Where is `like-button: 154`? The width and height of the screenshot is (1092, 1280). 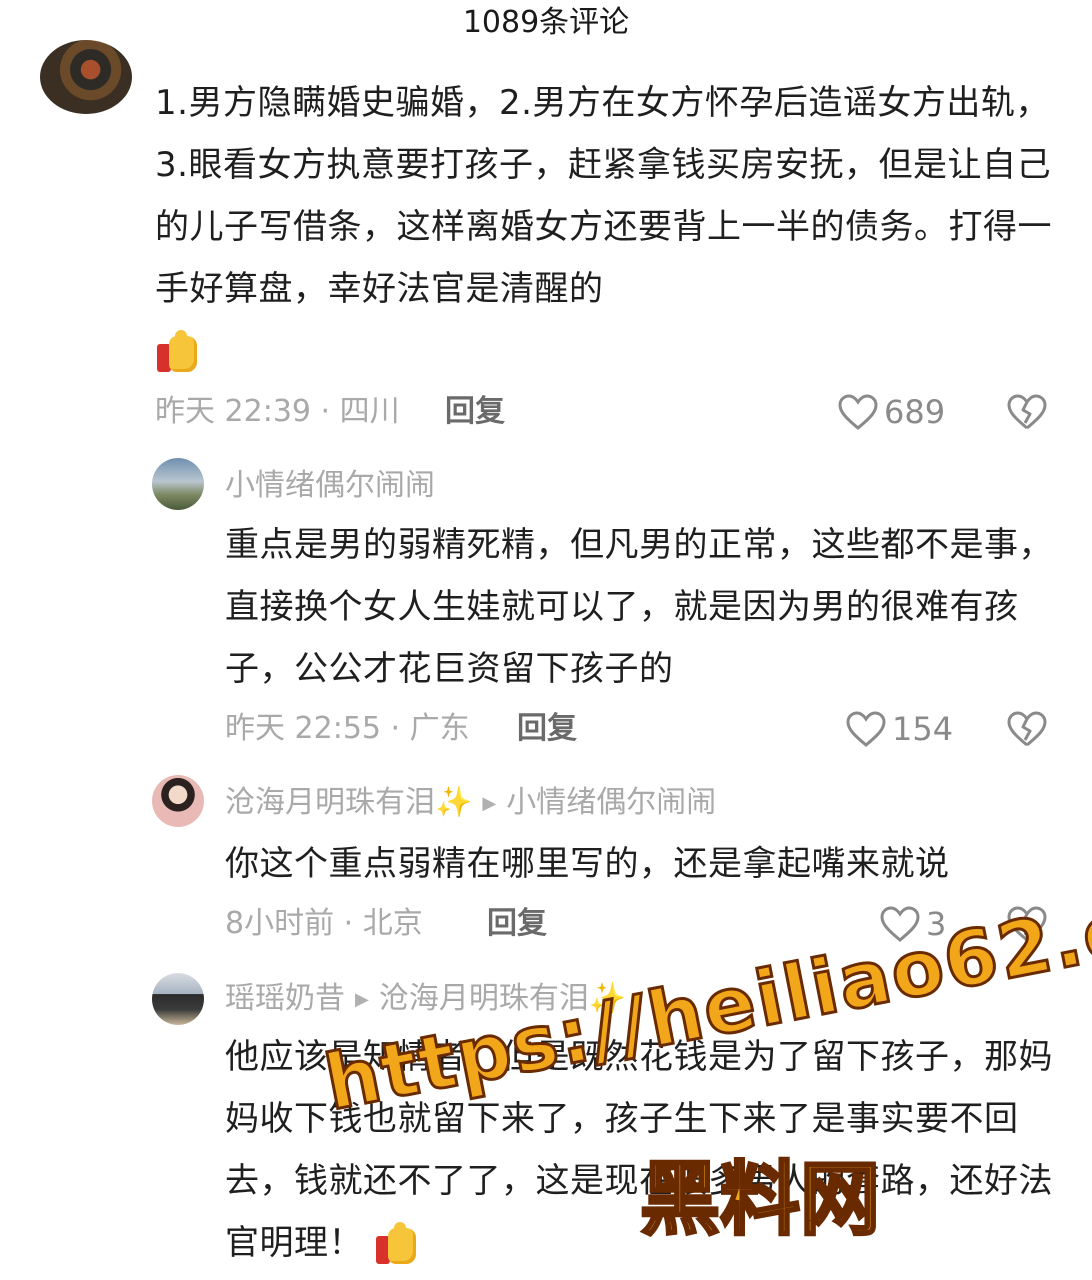
like-button: 154 is located at coordinates (899, 729).